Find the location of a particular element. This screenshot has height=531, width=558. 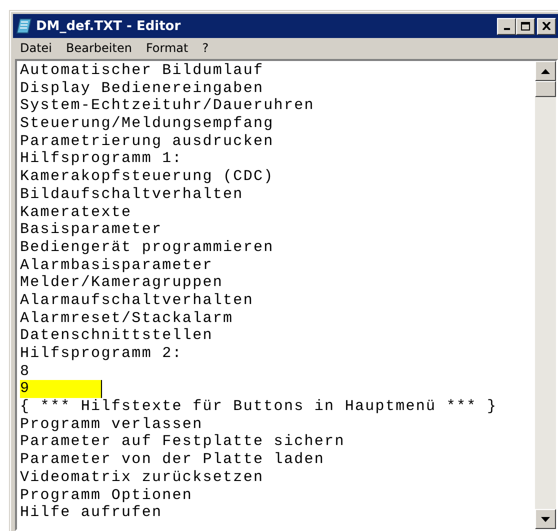

text-line: Steuerung/Meldungsempfang is located at coordinates (147, 124).